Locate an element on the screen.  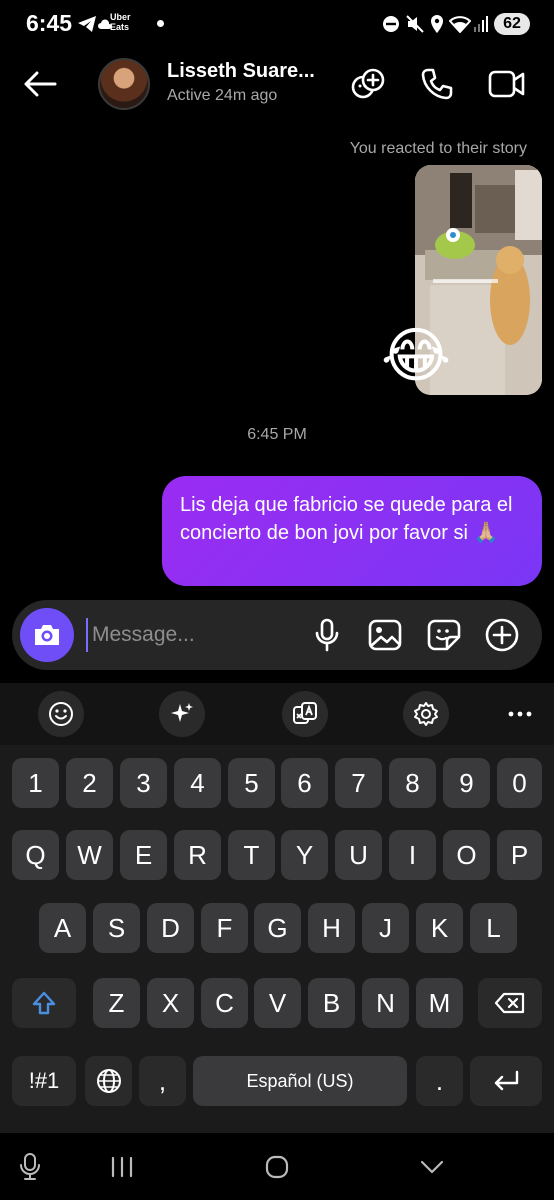
key-w: W is located at coordinates (89, 855).